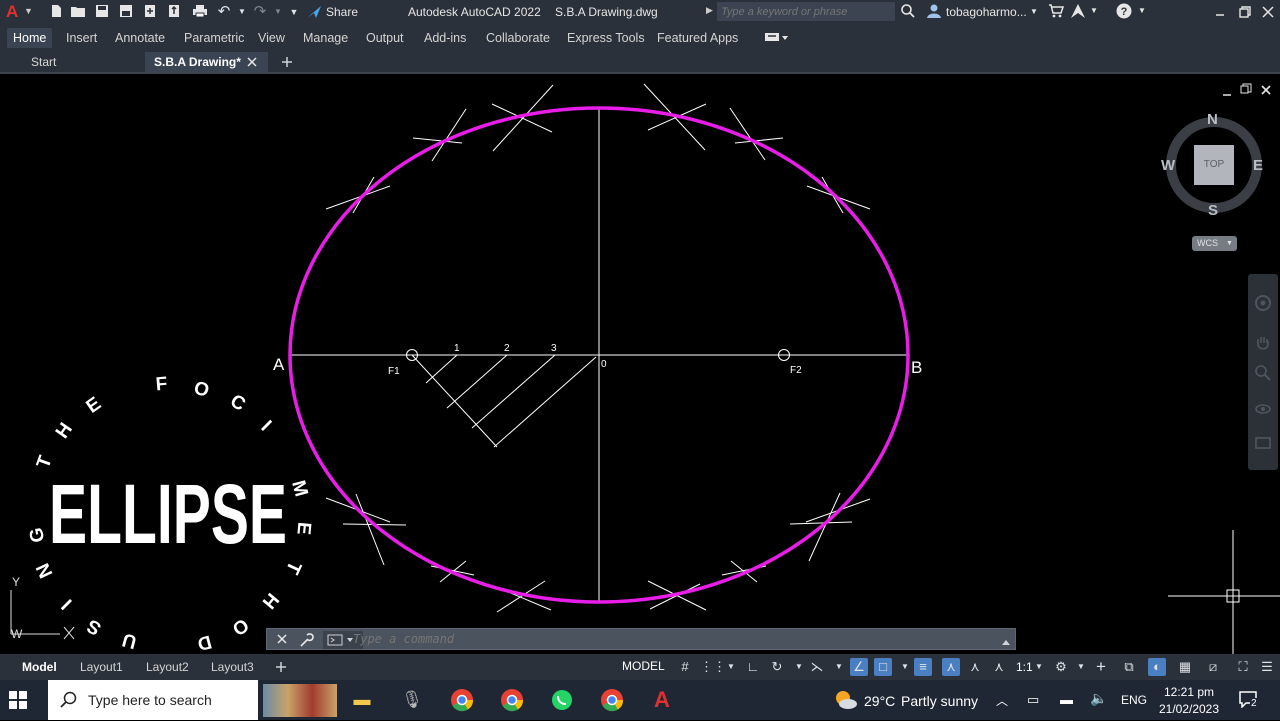 This screenshot has height=721, width=1280. Describe the element at coordinates (1245, 12) in the screenshot. I see `restore-window-button` at that location.